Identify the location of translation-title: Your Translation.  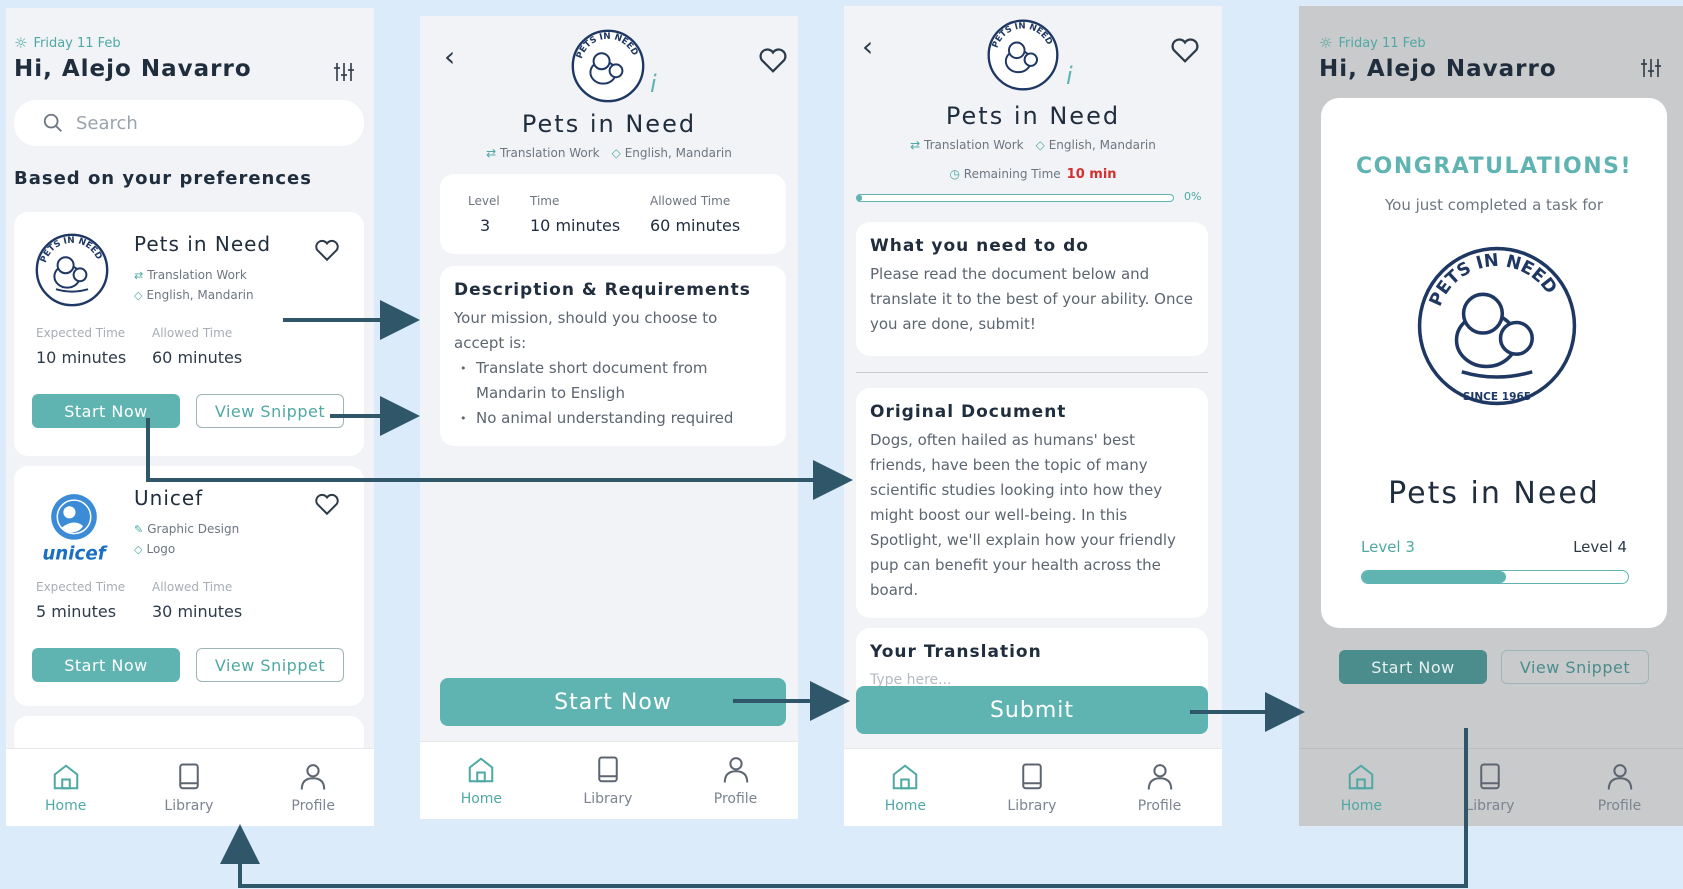
(956, 652).